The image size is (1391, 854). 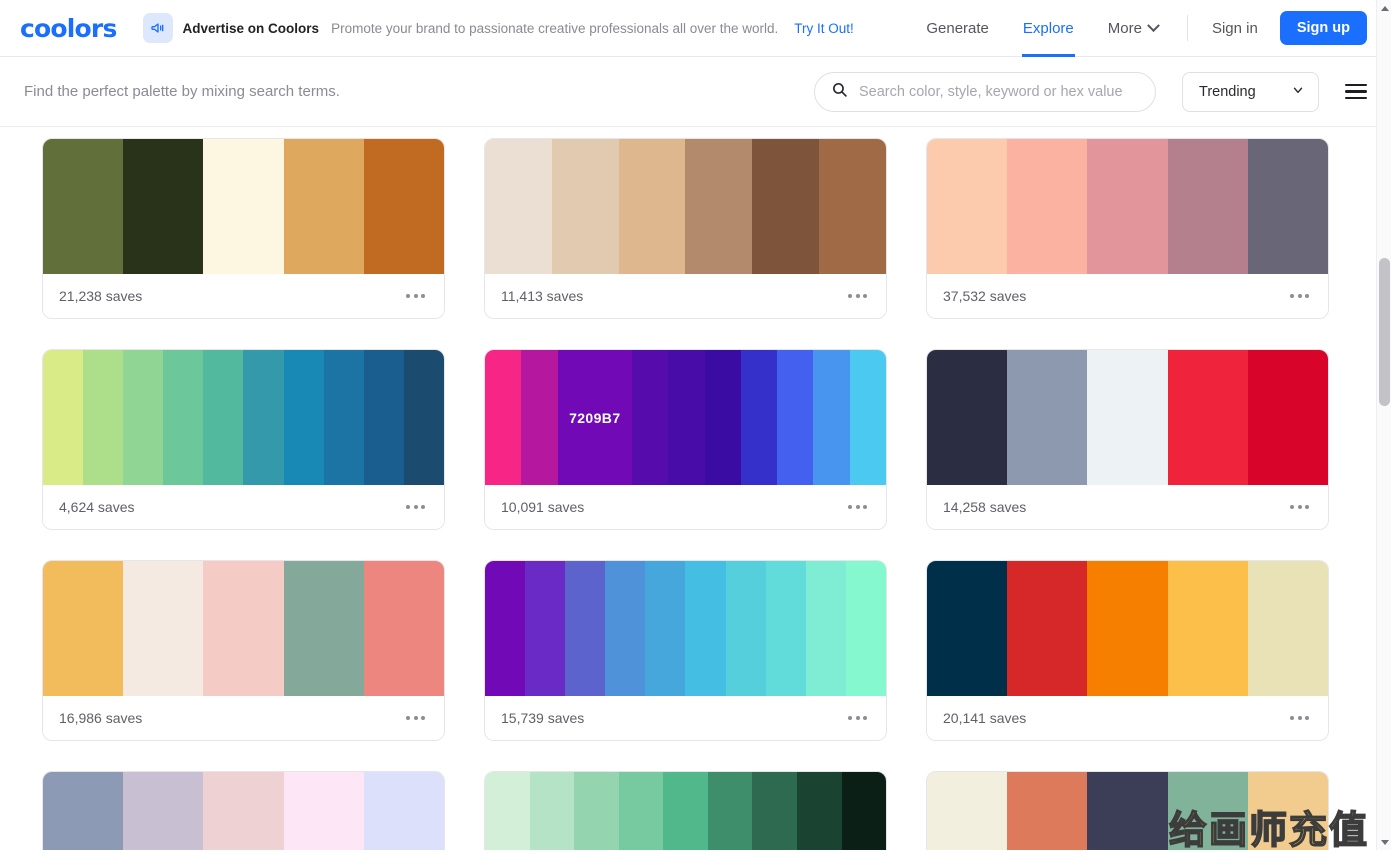 I want to click on search-box, so click(x=985, y=92).